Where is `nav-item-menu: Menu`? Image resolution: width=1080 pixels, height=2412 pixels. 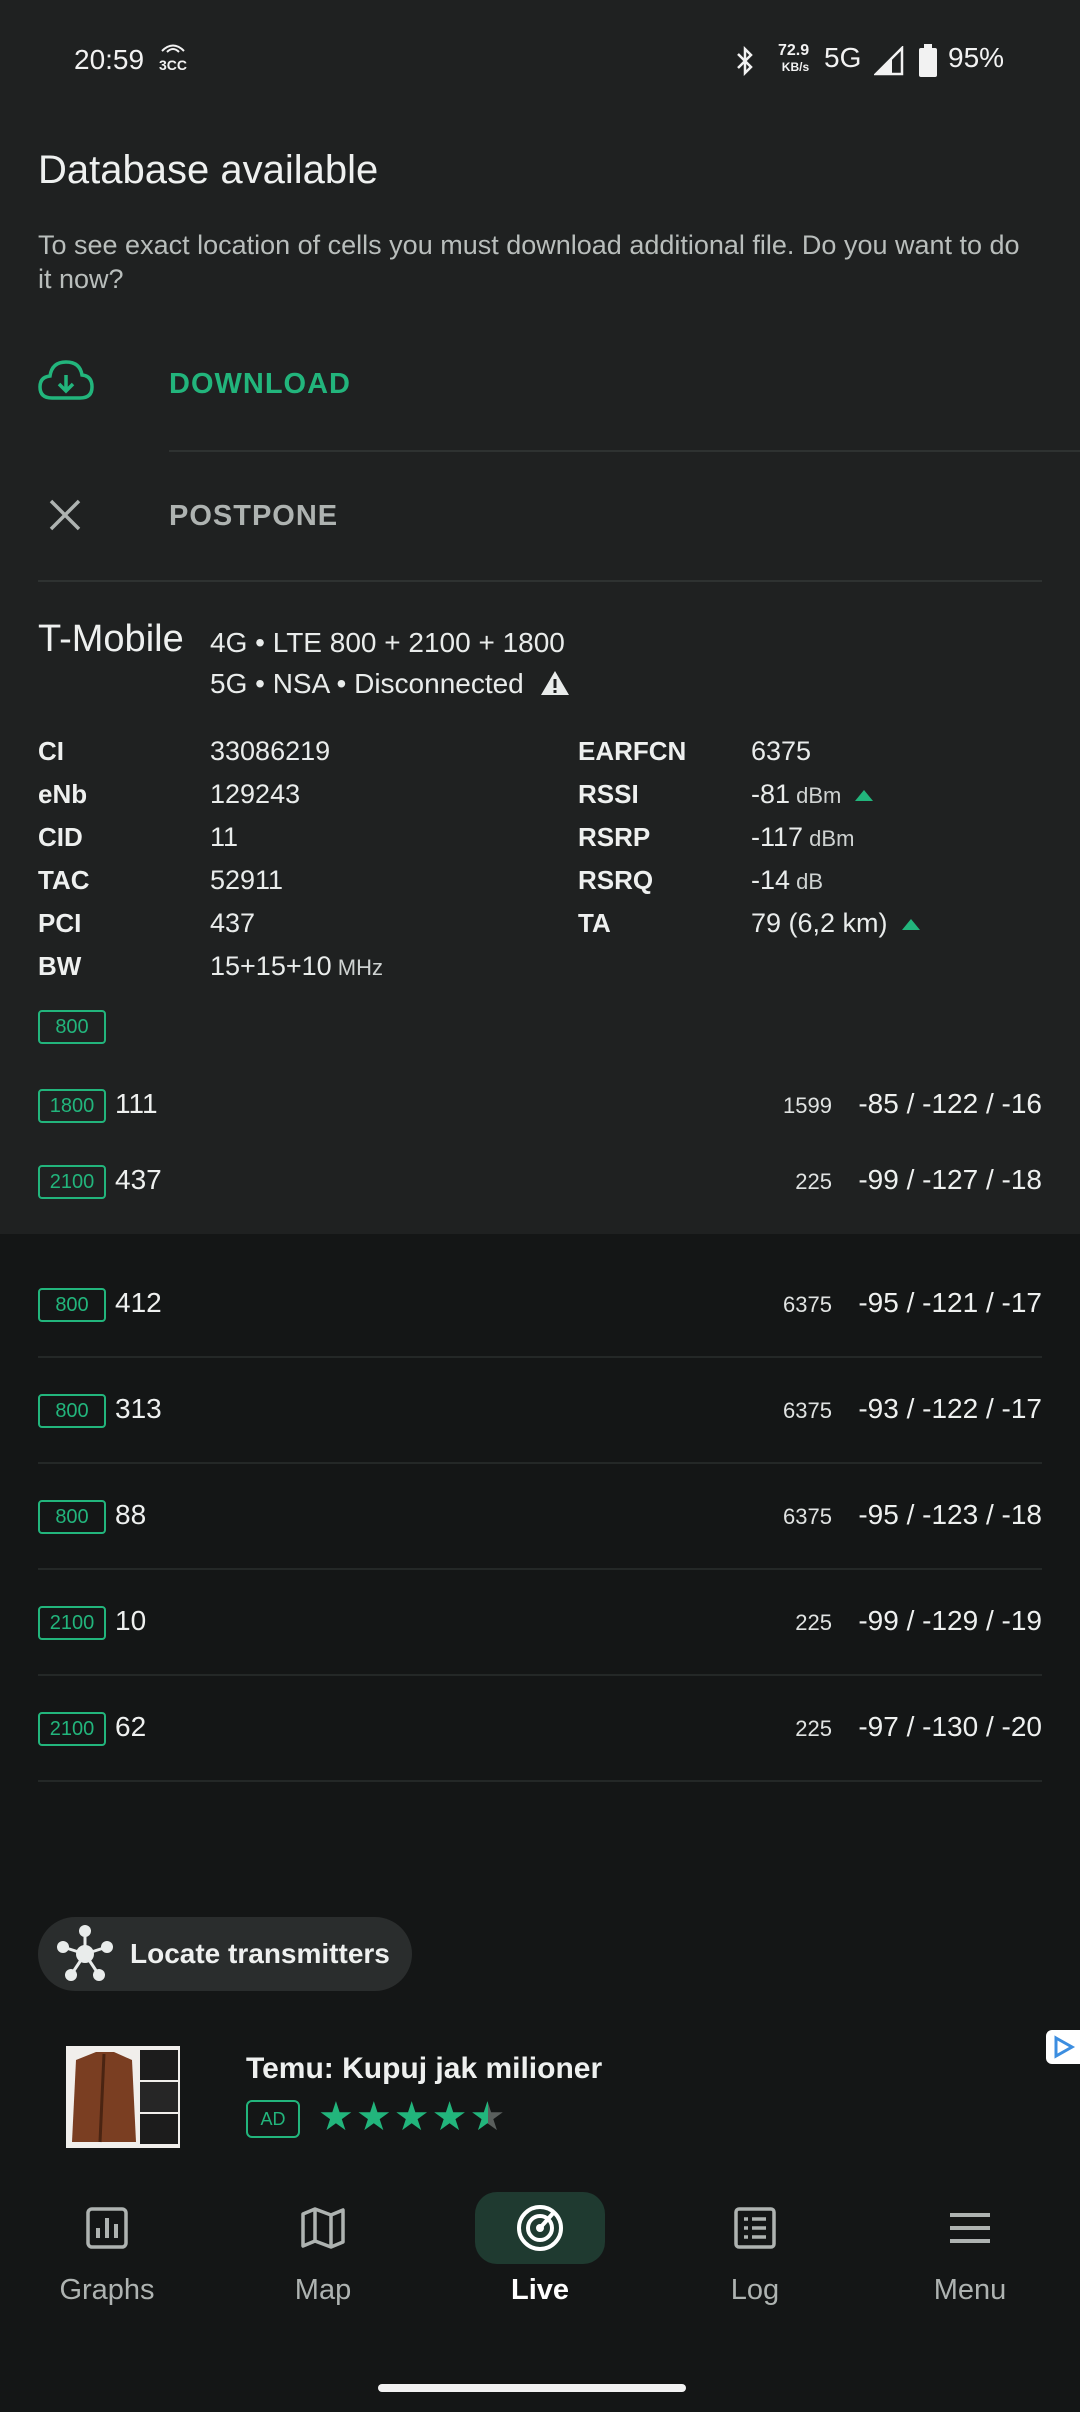 nav-item-menu: Menu is located at coordinates (970, 2248).